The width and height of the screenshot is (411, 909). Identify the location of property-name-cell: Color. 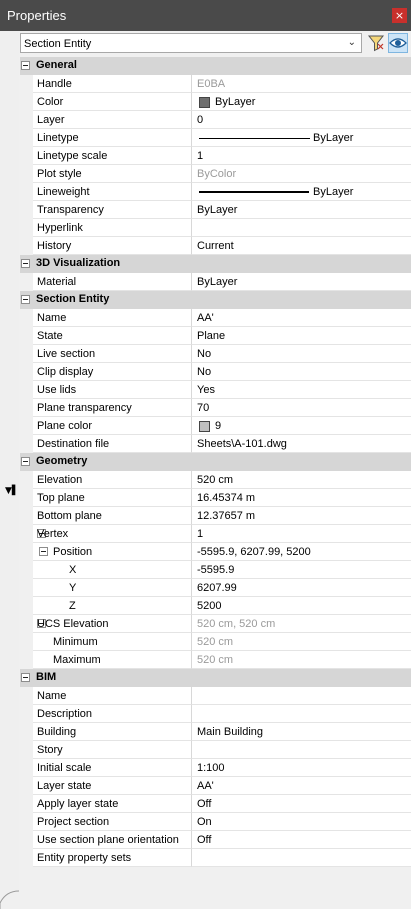
(112, 102).